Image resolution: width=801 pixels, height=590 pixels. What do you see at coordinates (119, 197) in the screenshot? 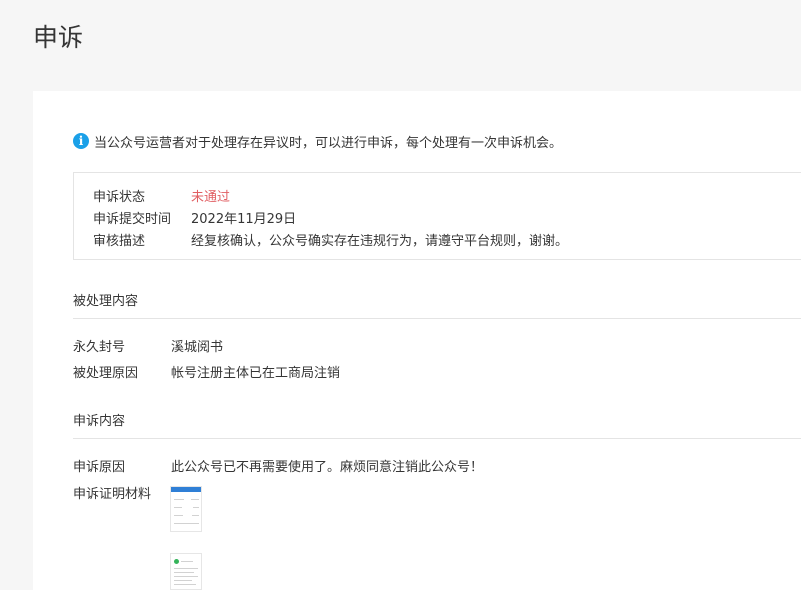
I see `status-state-label: 申诉状态` at bounding box center [119, 197].